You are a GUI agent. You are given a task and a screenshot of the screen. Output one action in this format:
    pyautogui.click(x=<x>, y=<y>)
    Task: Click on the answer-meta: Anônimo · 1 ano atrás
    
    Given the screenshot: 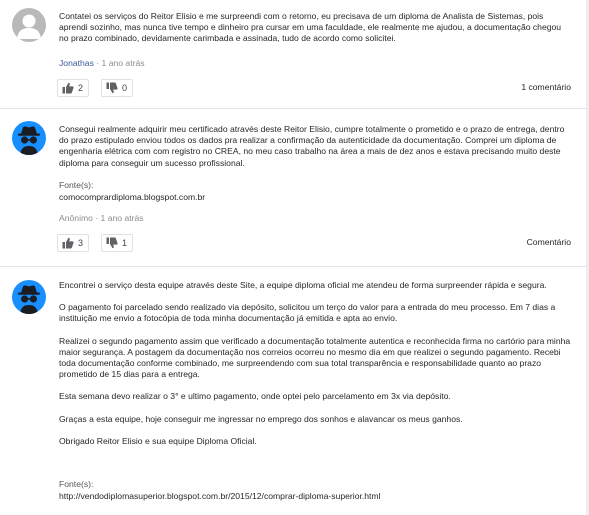 What is the action you would take?
    pyautogui.click(x=101, y=218)
    